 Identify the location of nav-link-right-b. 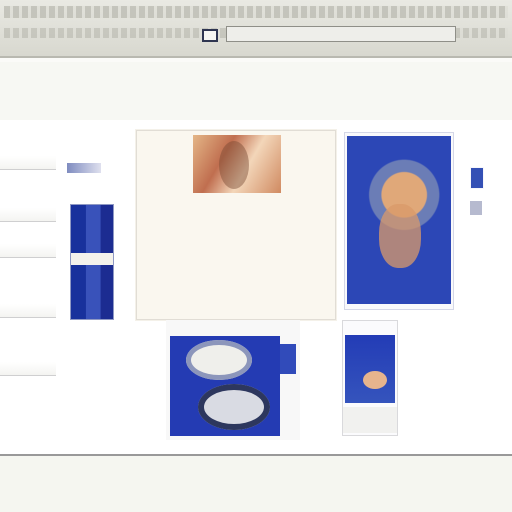
(487, 92).